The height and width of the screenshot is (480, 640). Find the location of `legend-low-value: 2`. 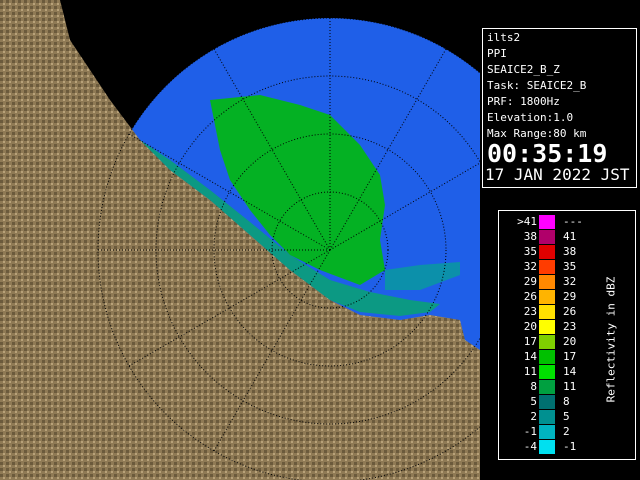

legend-low-value: 2 is located at coordinates (533, 416).